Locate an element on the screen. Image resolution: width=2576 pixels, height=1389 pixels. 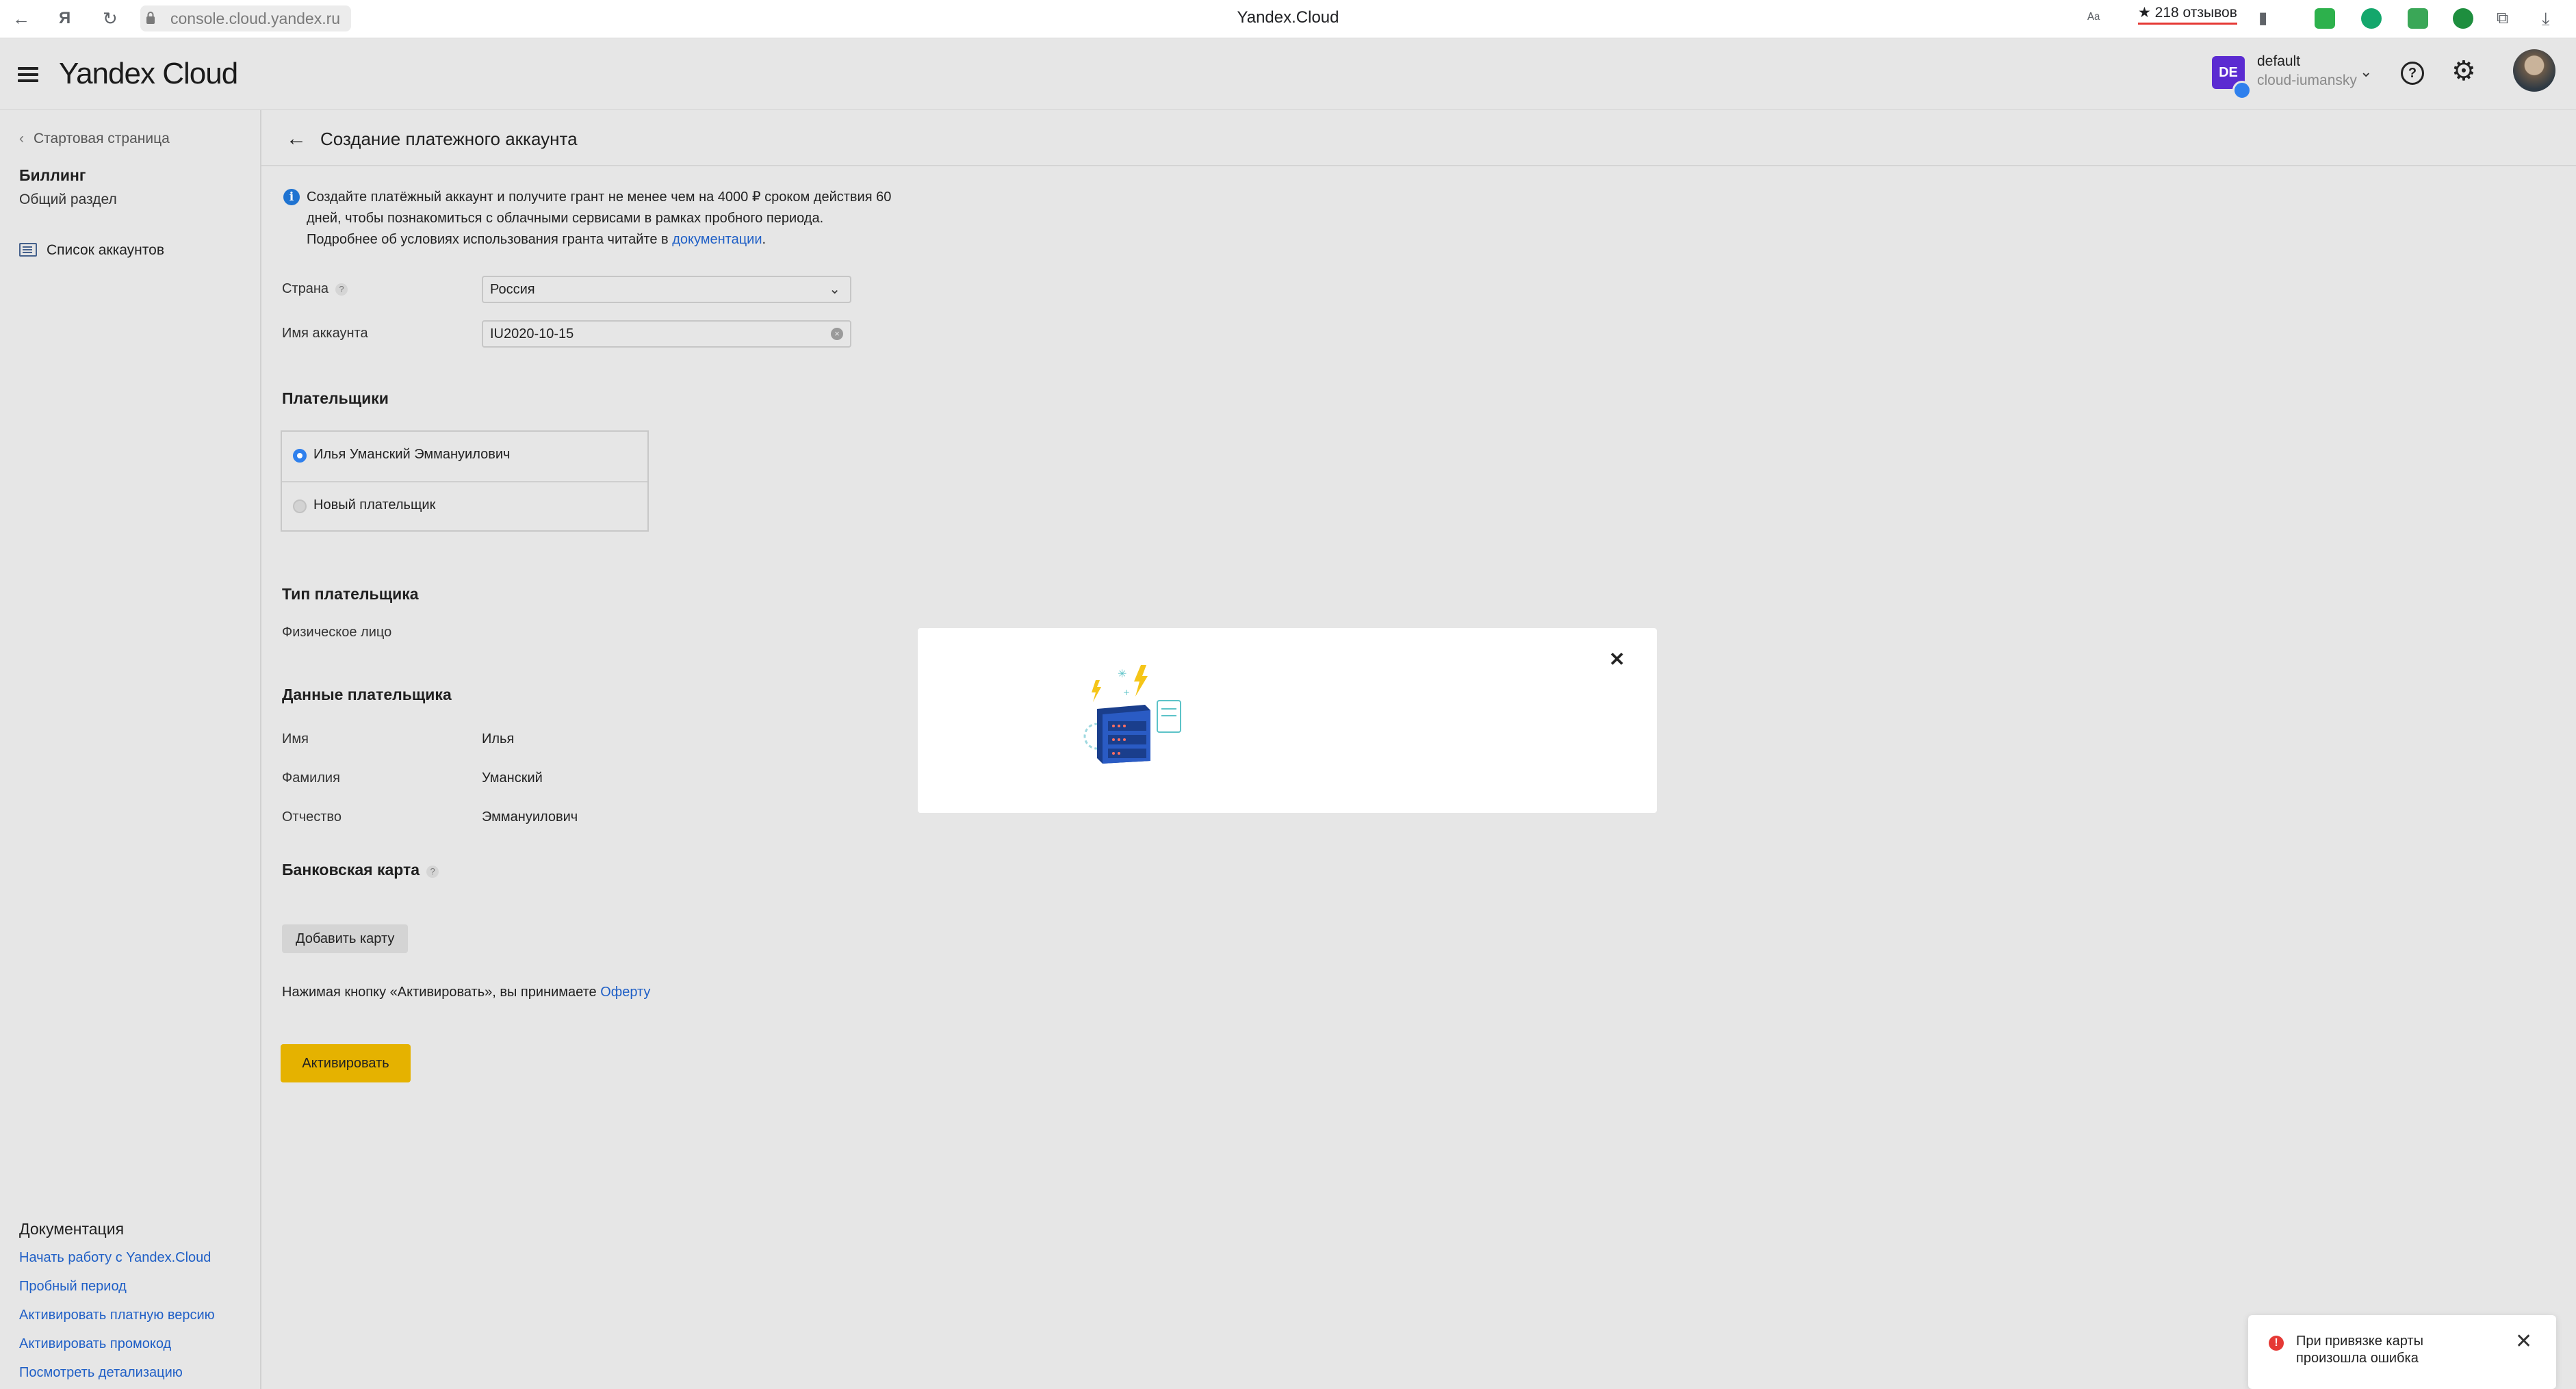
divider is located at coordinates (1418, 165).